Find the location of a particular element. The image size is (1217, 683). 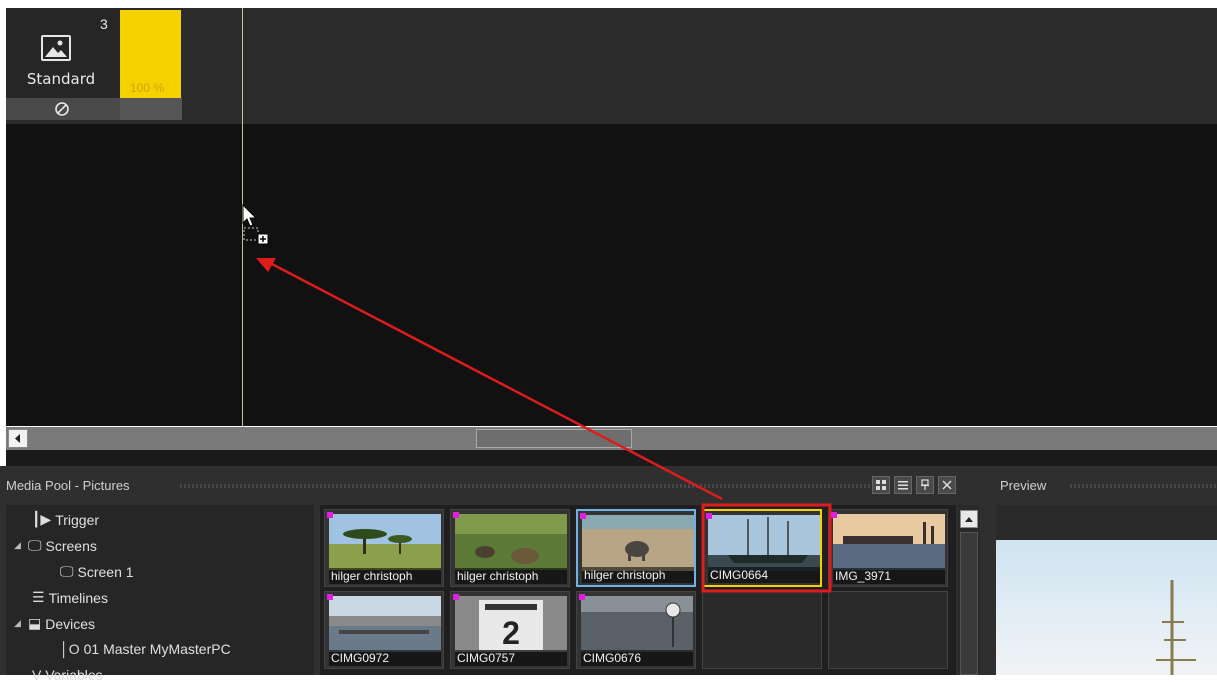

harbor-sunset-thumbnail is located at coordinates (889, 542).